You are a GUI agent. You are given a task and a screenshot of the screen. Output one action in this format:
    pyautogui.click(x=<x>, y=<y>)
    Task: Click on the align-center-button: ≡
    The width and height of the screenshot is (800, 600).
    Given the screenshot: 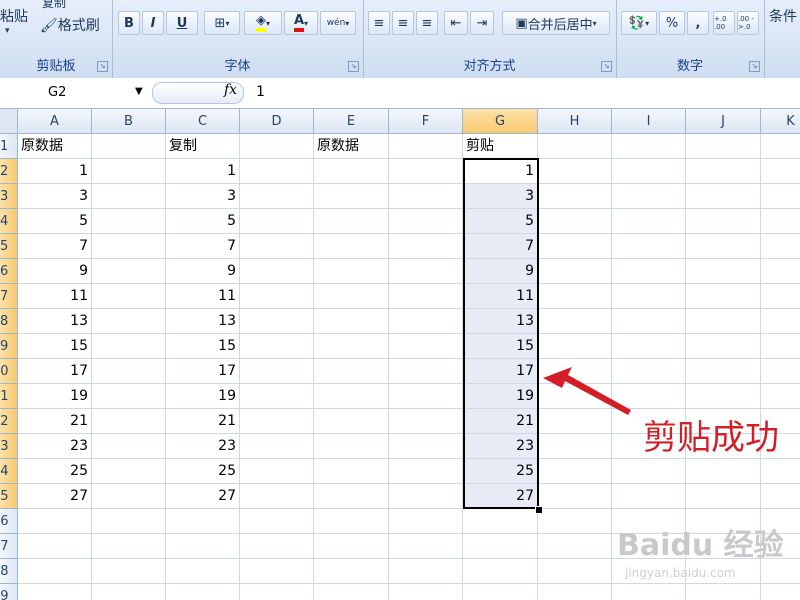 What is the action you would take?
    pyautogui.click(x=403, y=23)
    